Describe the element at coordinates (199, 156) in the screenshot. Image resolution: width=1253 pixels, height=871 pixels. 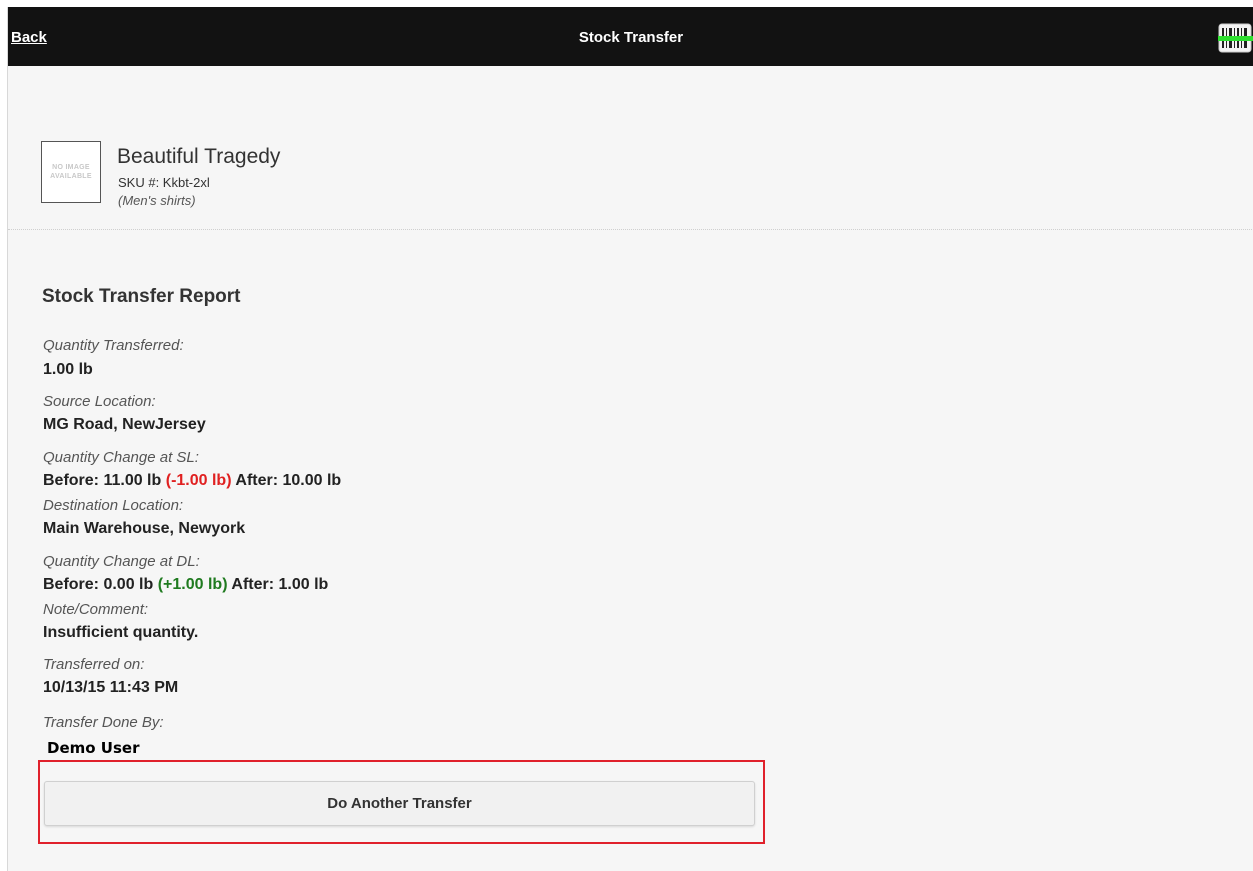
I see `product-name: Beautiful Tragedy` at that location.